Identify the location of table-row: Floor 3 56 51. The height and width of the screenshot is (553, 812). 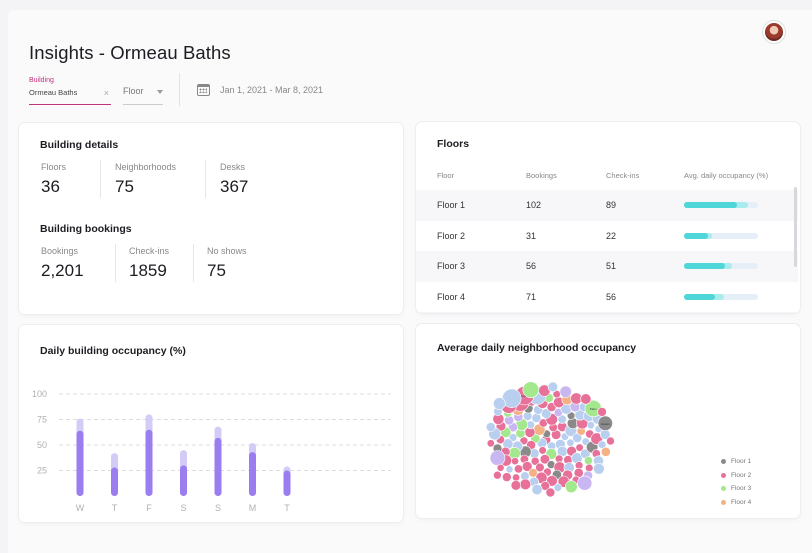
(607, 266).